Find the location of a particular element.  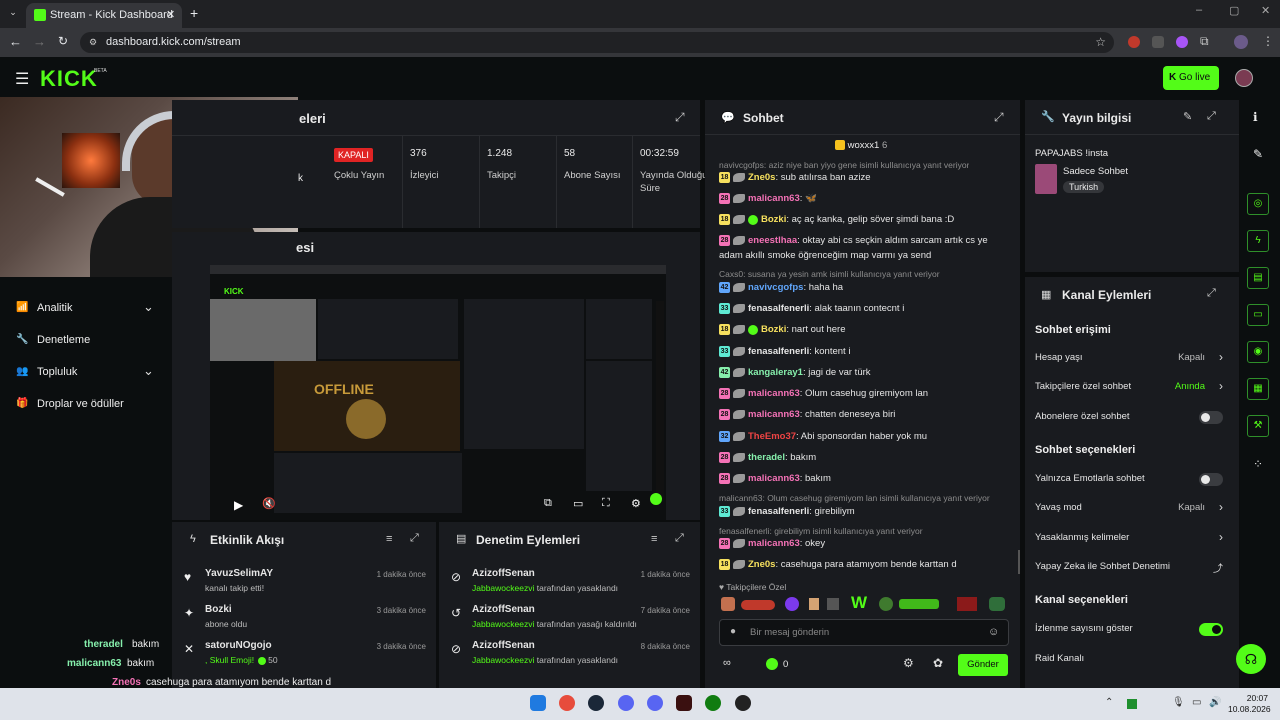

valorant-icon is located at coordinates (684, 703).